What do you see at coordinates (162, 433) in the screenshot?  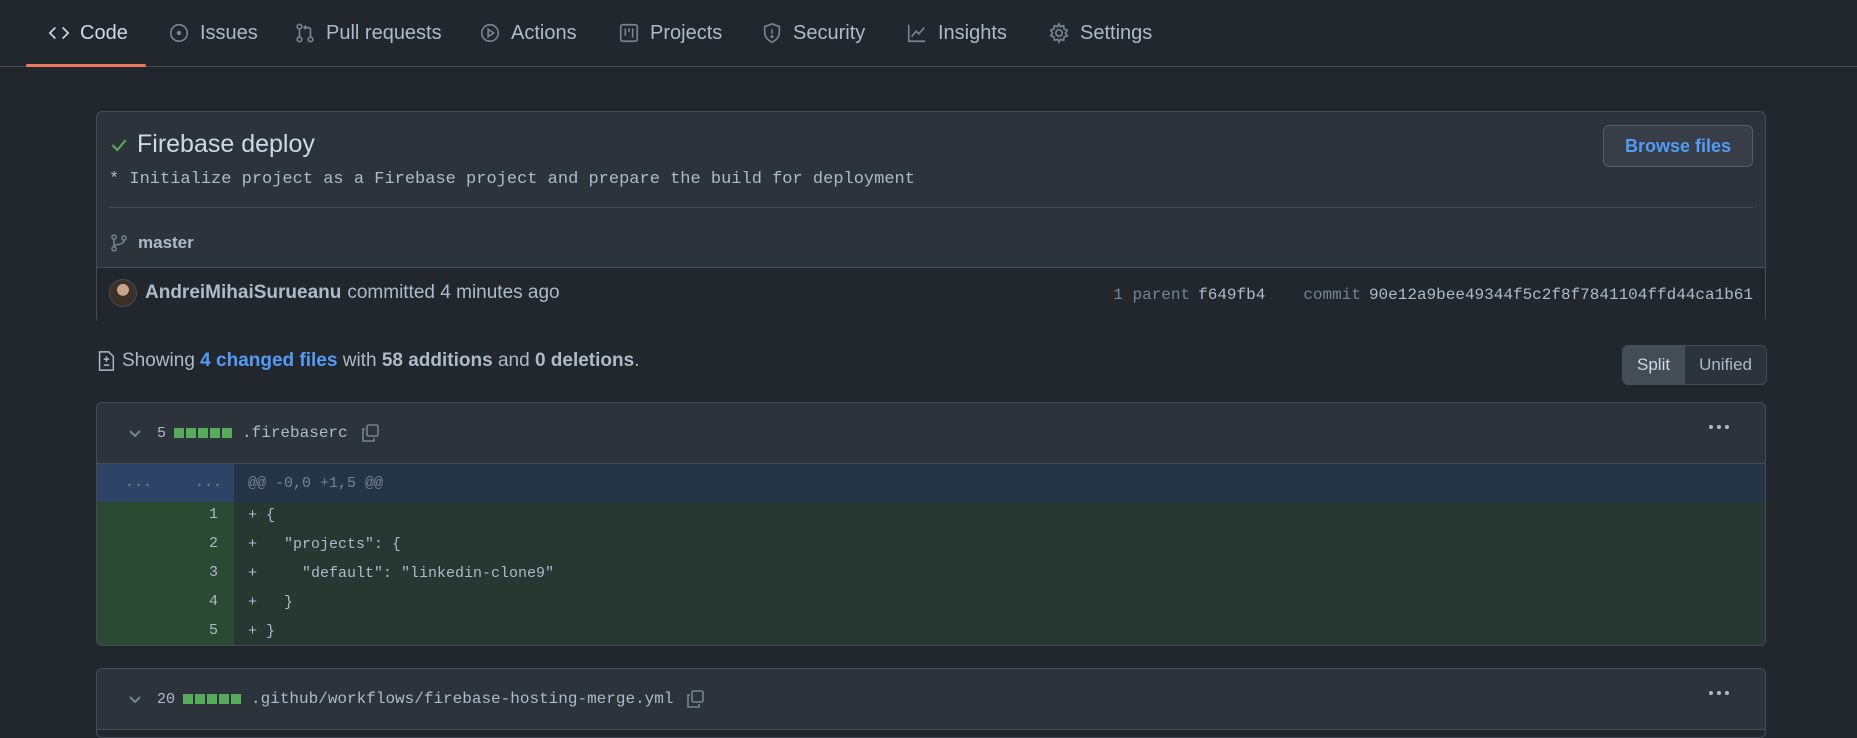 I see `change-count: 5` at bounding box center [162, 433].